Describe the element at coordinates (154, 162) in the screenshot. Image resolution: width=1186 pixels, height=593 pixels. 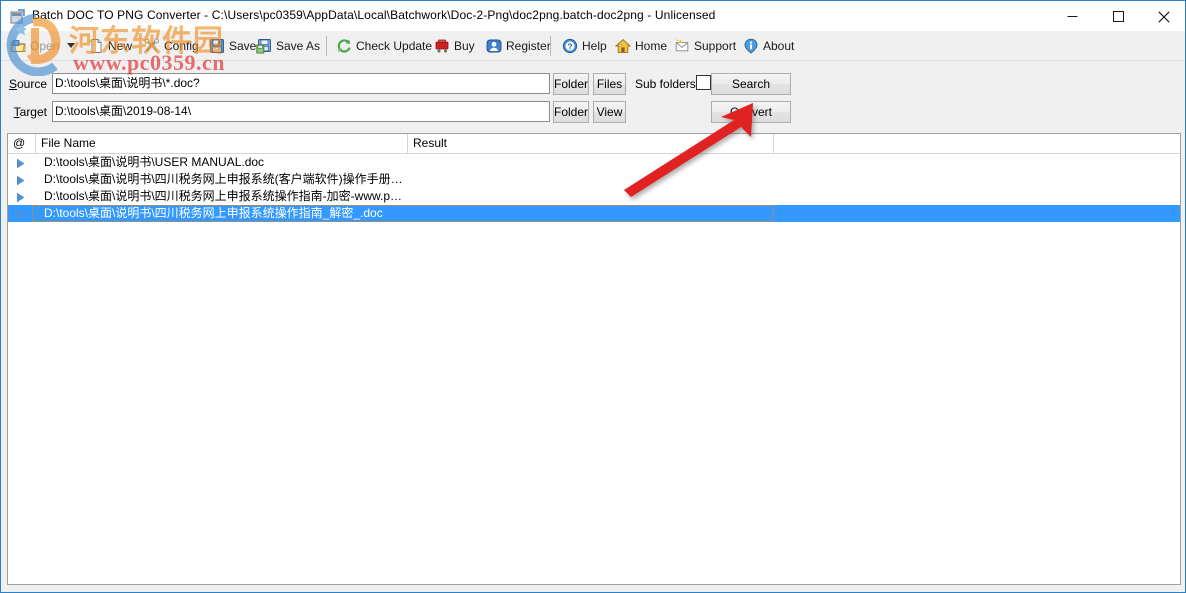
I see `file-name-cell: D:\tools\桌面\说明书\USER MANUAL.doc` at that location.